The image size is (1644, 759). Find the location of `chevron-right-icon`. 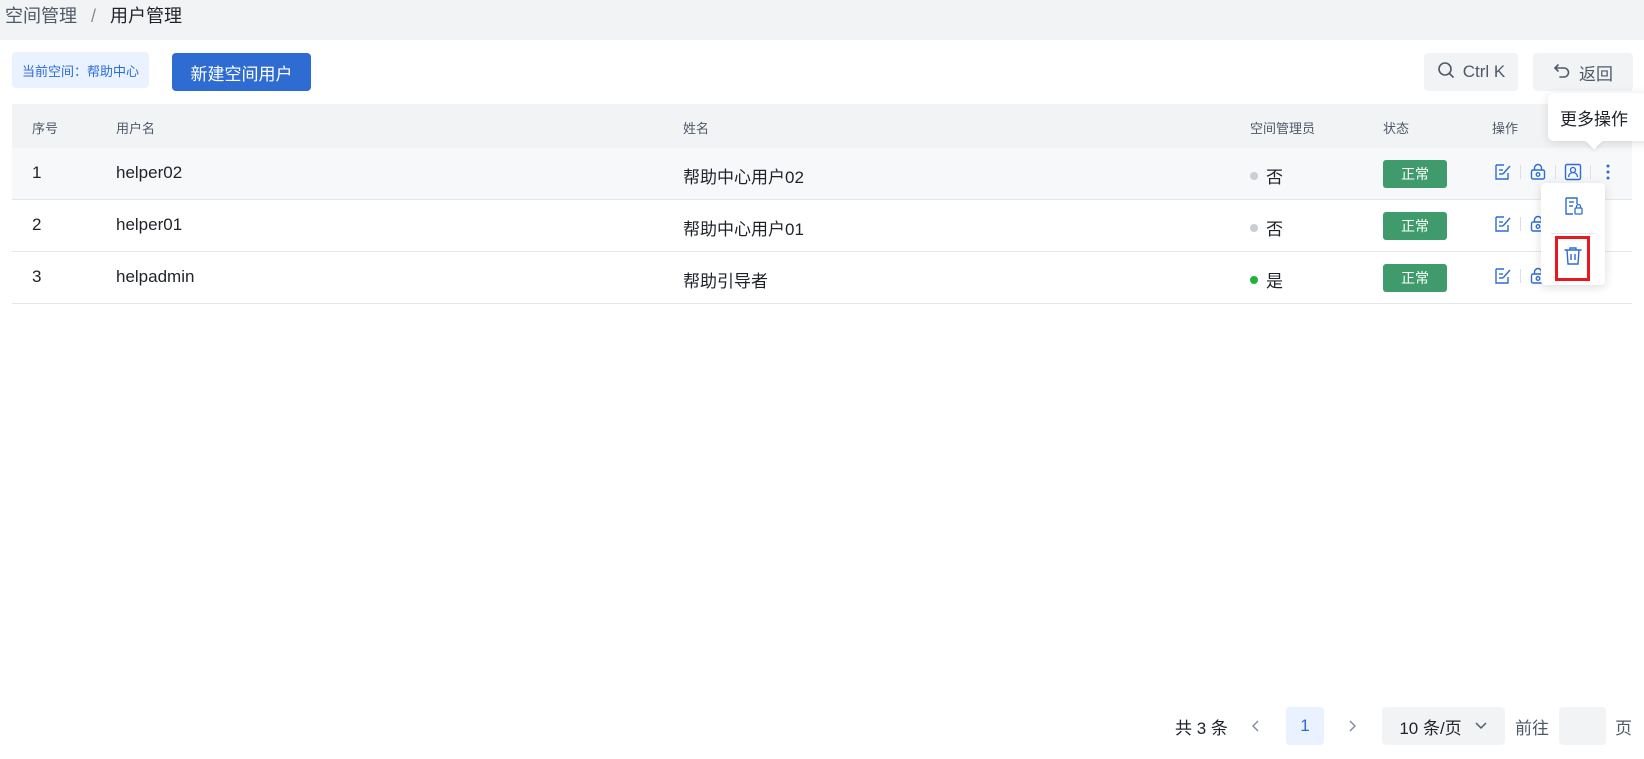

chevron-right-icon is located at coordinates (1353, 726).